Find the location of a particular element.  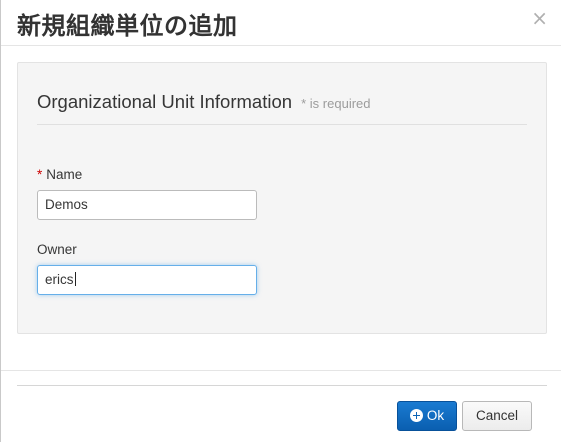

ok-button-label: Ok is located at coordinates (435, 415).